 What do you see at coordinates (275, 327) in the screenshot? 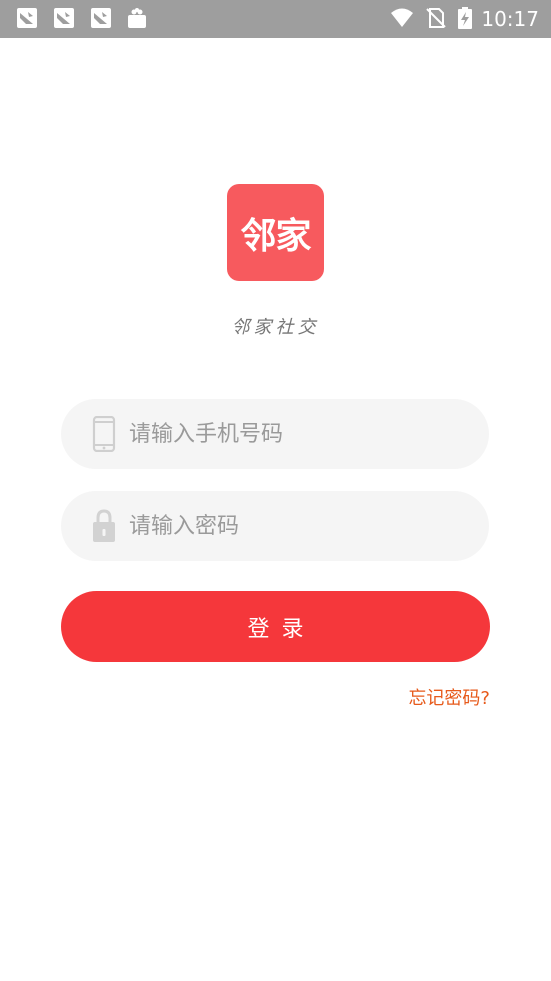
I see `app-slogan: 邻家社交` at bounding box center [275, 327].